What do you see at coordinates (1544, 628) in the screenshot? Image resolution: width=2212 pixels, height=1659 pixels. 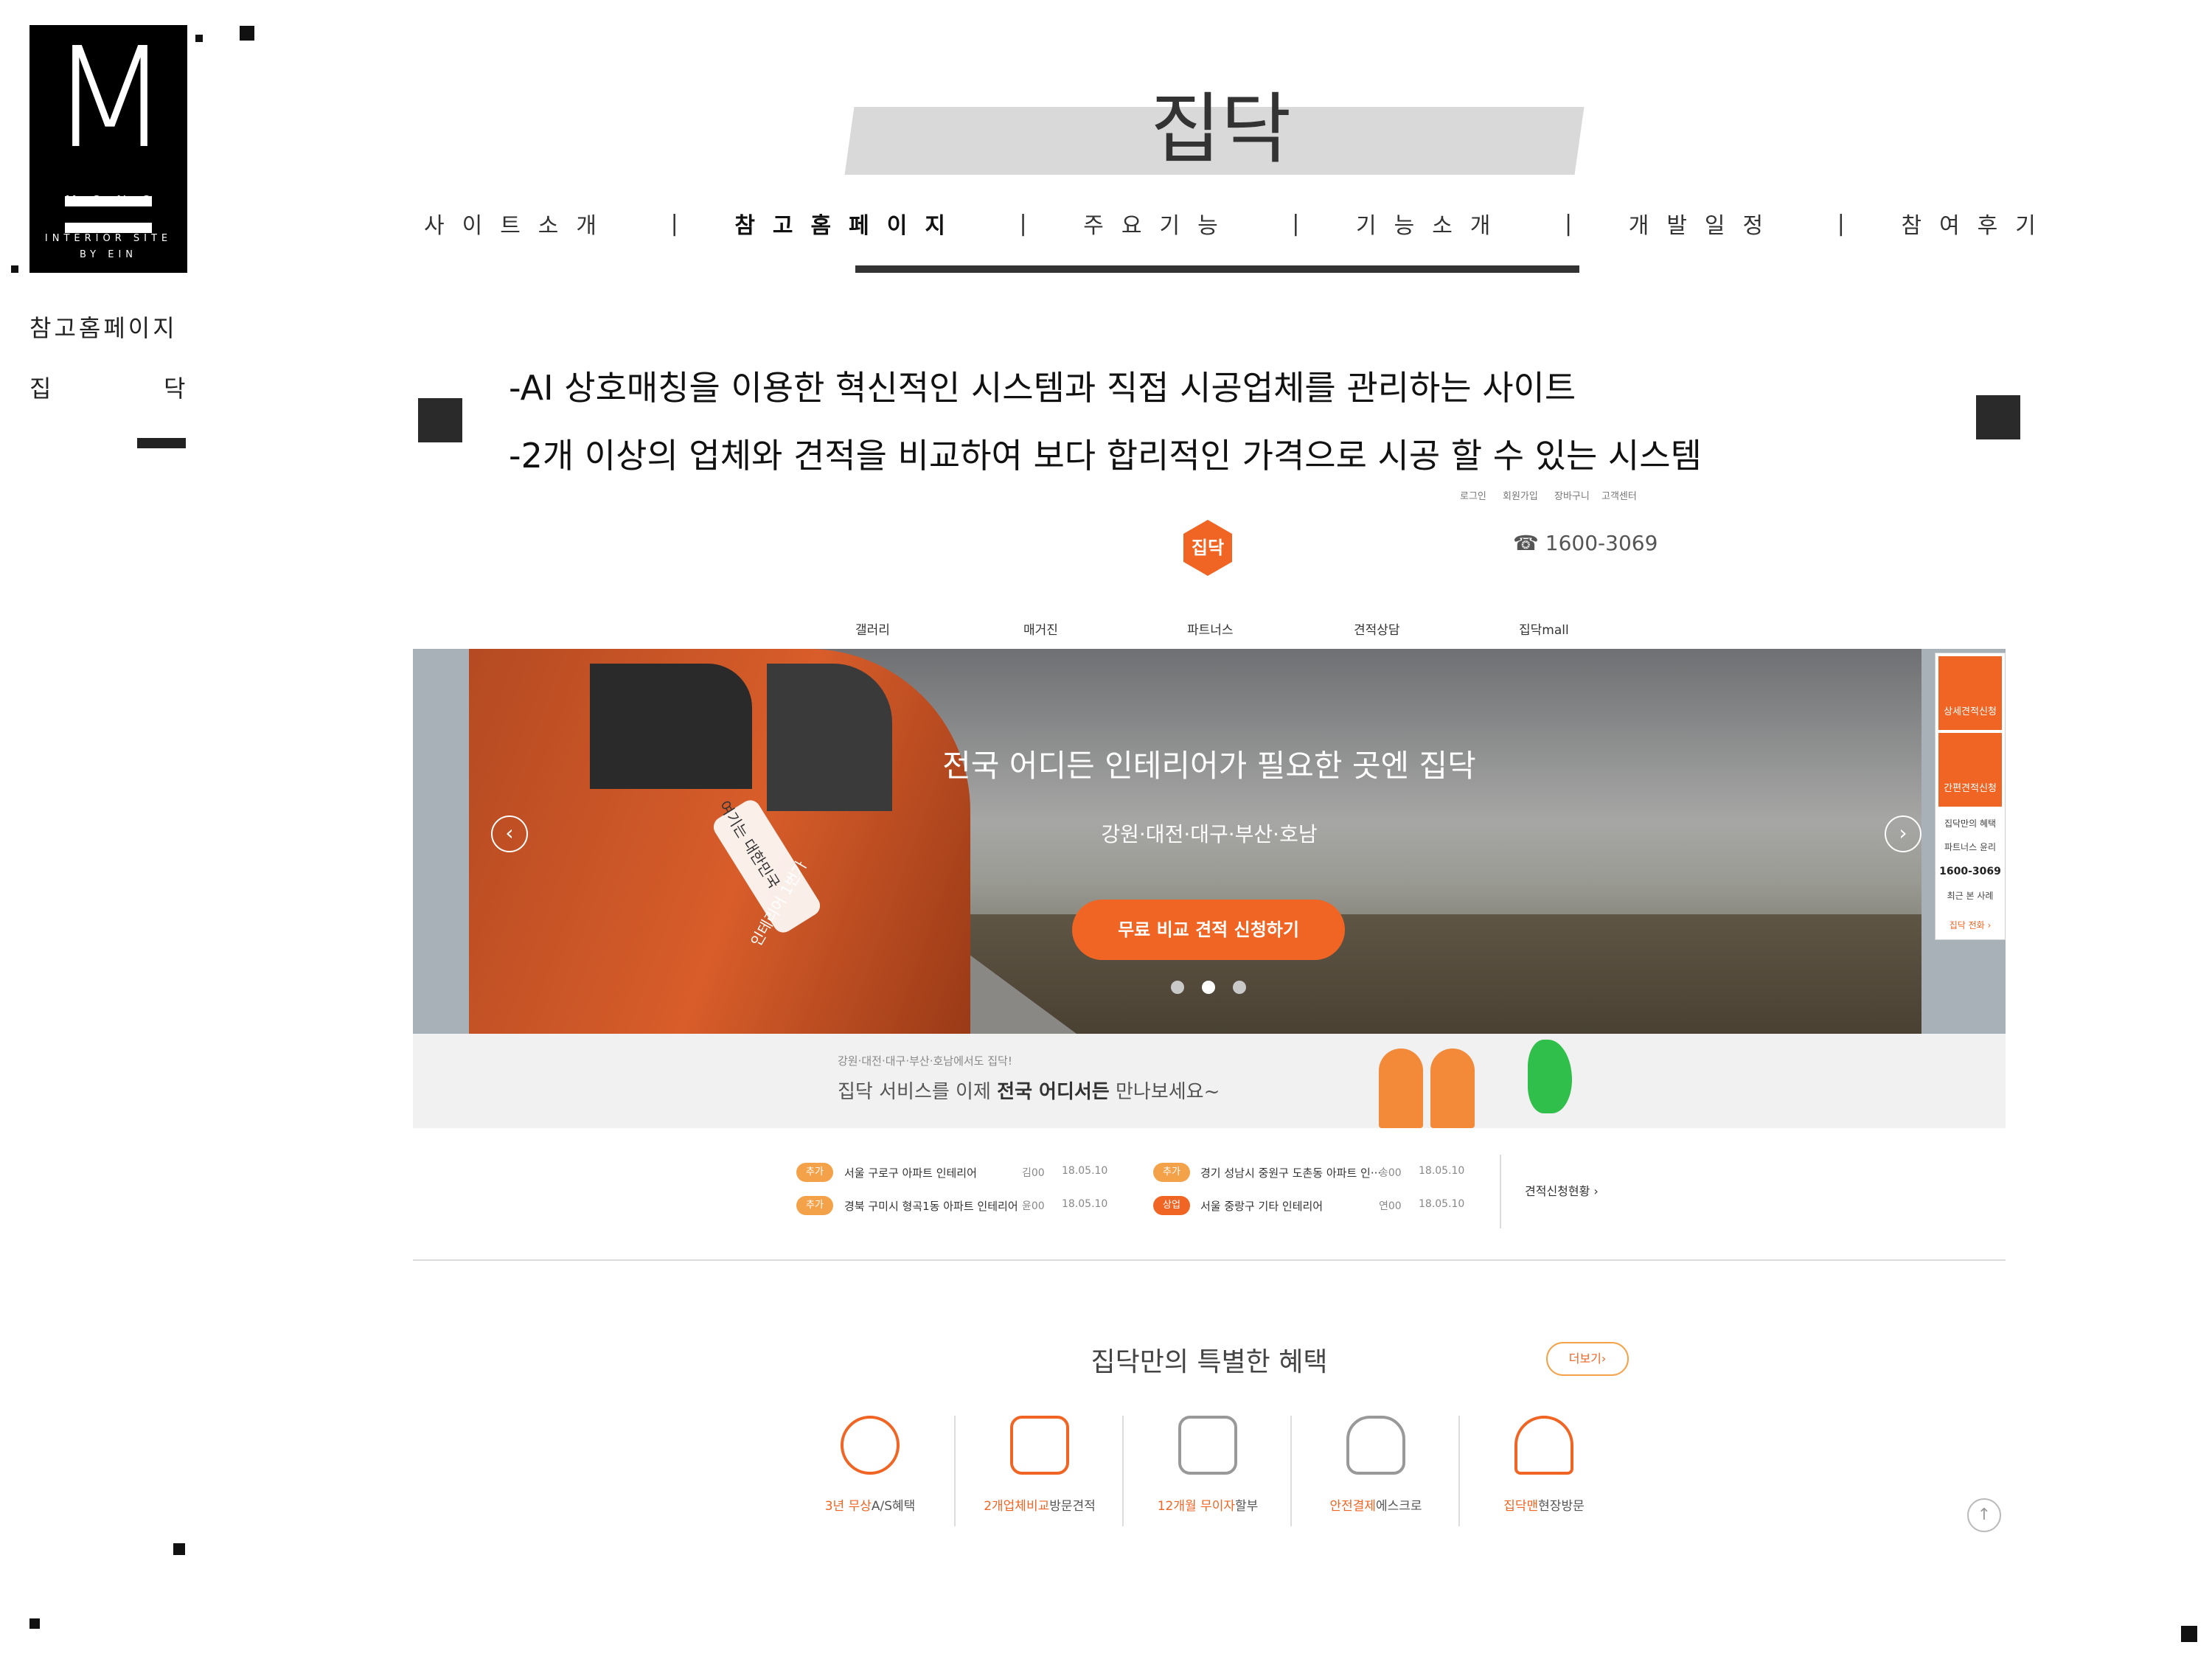 I see `menu-mall: 집닥mall` at bounding box center [1544, 628].